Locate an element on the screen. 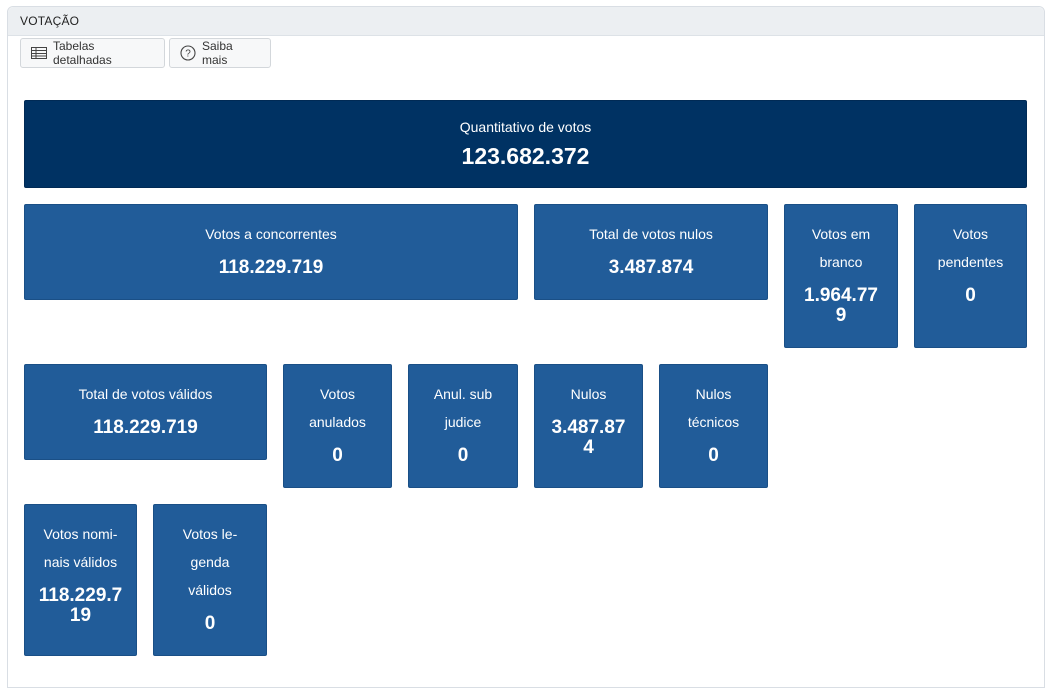  learn-more-button: ? Saiba mais is located at coordinates (220, 53).